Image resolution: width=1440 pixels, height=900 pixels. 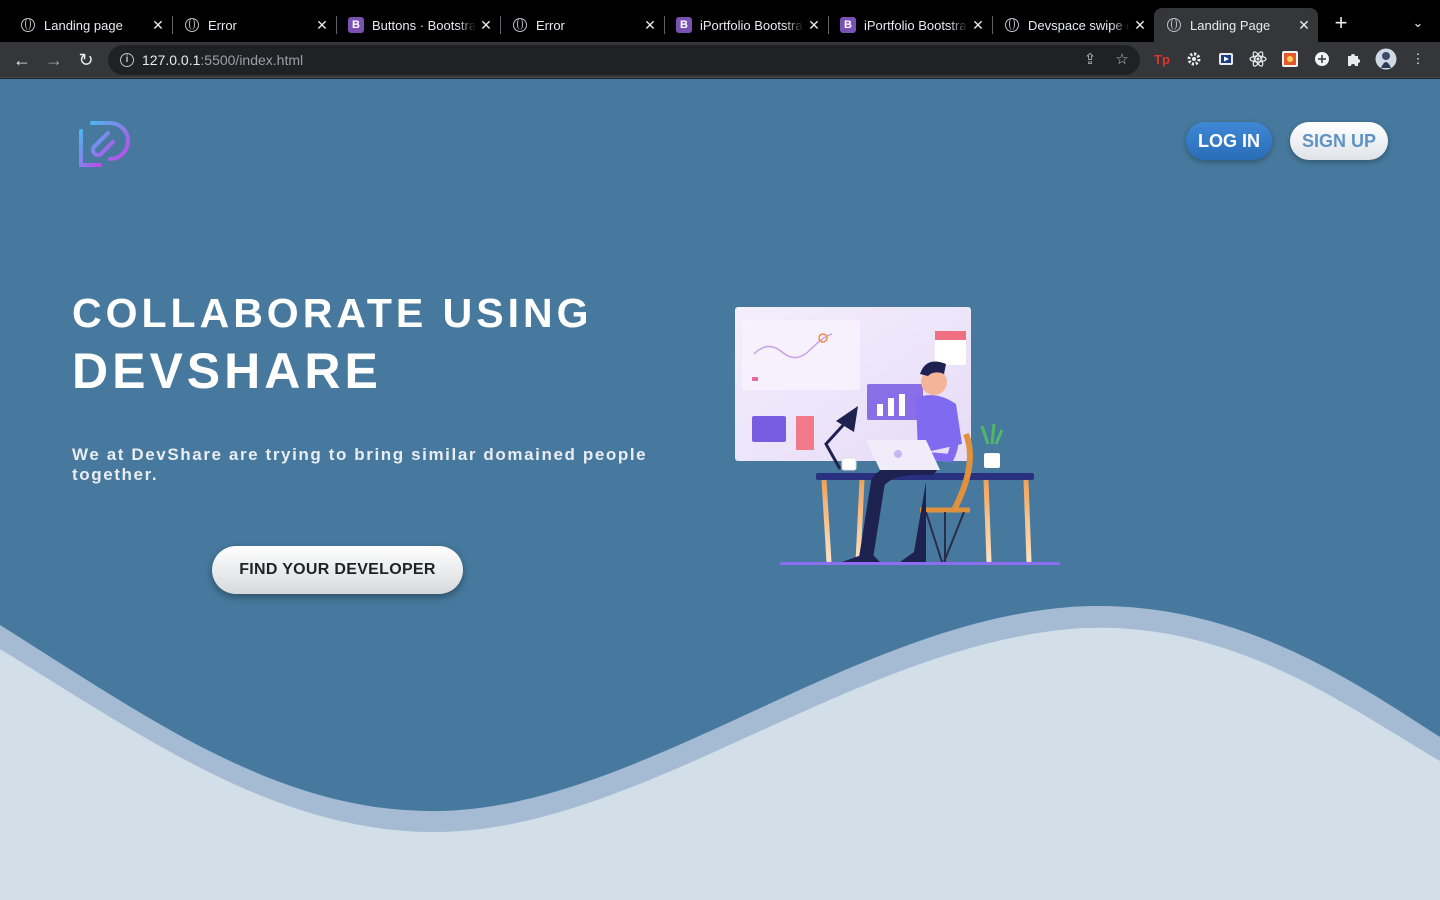 I want to click on kebab-menu-icon: ⋮, so click(x=1418, y=59).